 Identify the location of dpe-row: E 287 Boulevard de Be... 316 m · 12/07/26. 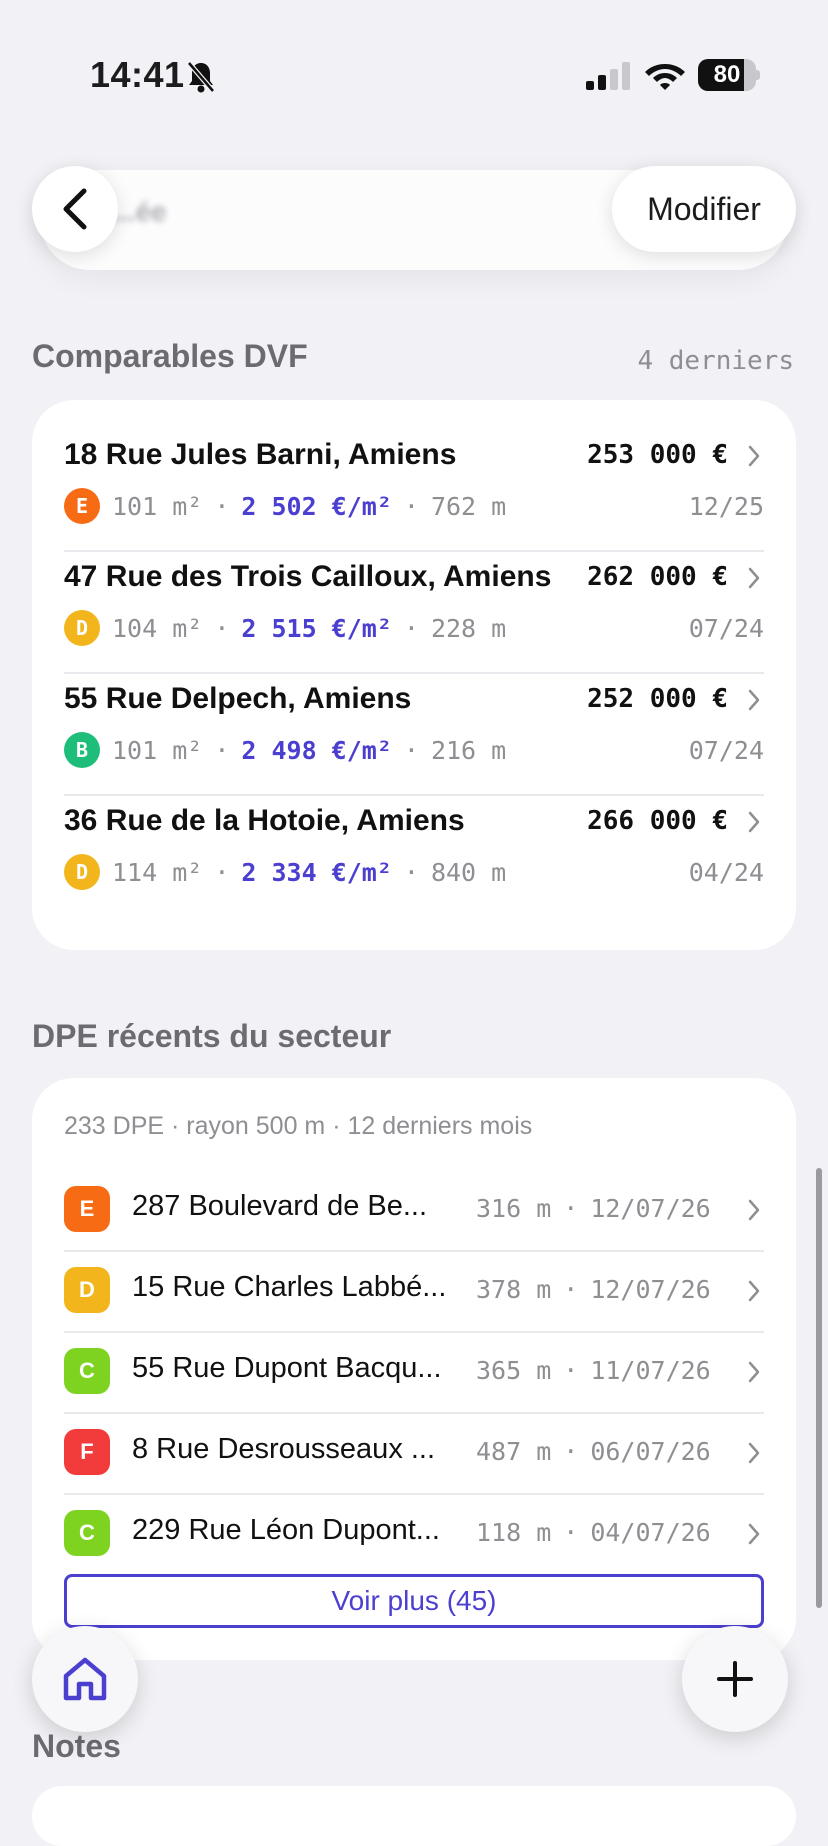
(414, 1210).